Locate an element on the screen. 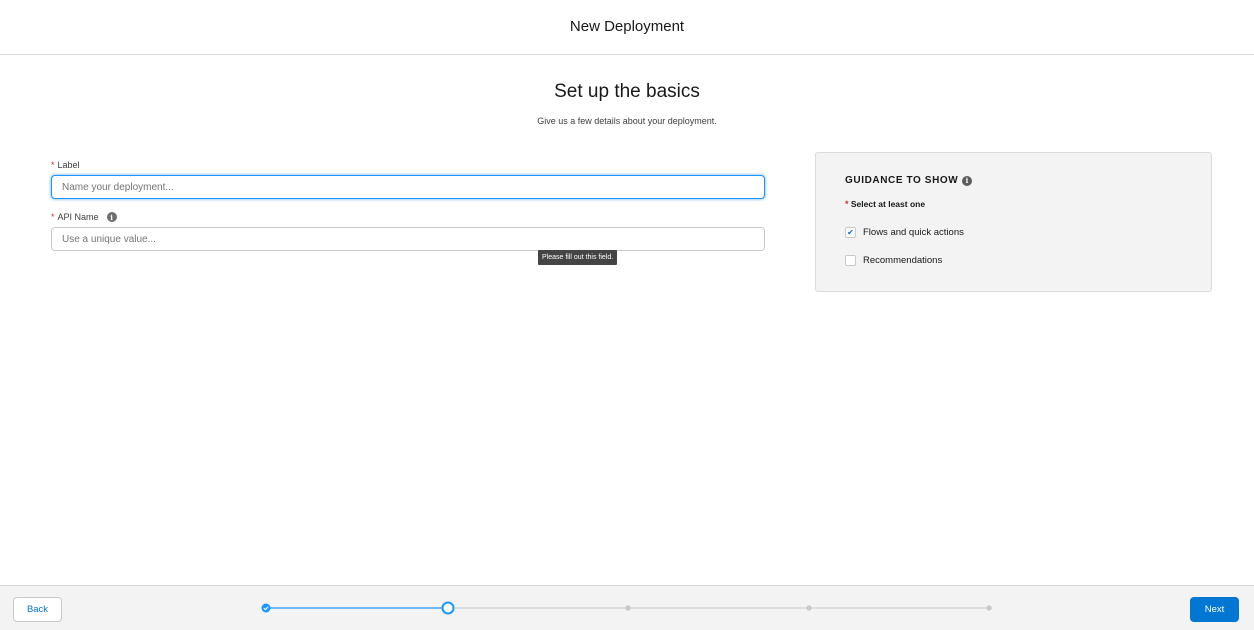 This screenshot has height=630, width=1254. checkbox-unchecked is located at coordinates (850, 260).